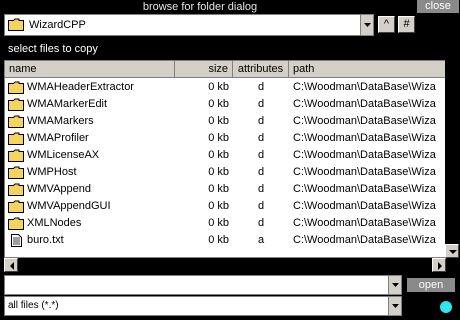 This screenshot has width=460, height=320. I want to click on column-header-path: path, so click(367, 69).